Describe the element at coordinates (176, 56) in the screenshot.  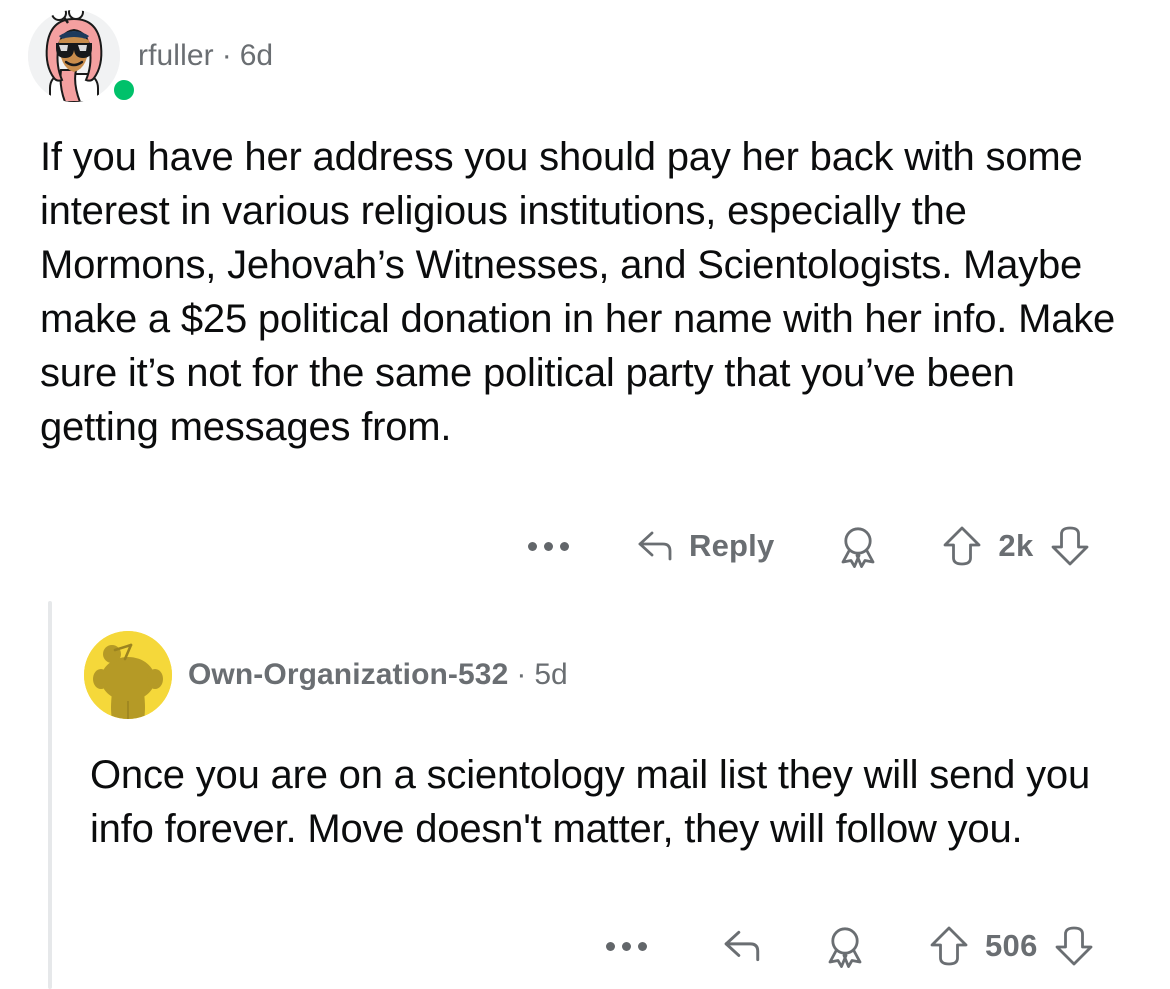
I see `comment-author-username: rfuller` at that location.